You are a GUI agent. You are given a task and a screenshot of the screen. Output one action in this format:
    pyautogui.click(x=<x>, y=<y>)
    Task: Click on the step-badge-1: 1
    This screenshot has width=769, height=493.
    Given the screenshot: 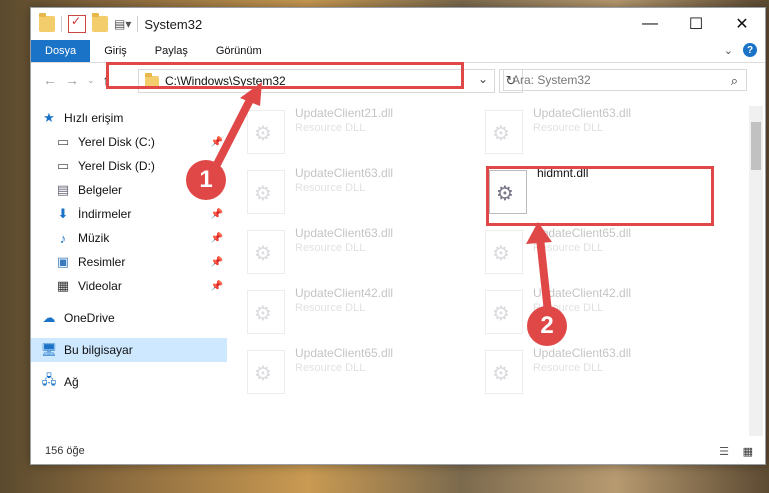 What is the action you would take?
    pyautogui.click(x=206, y=180)
    